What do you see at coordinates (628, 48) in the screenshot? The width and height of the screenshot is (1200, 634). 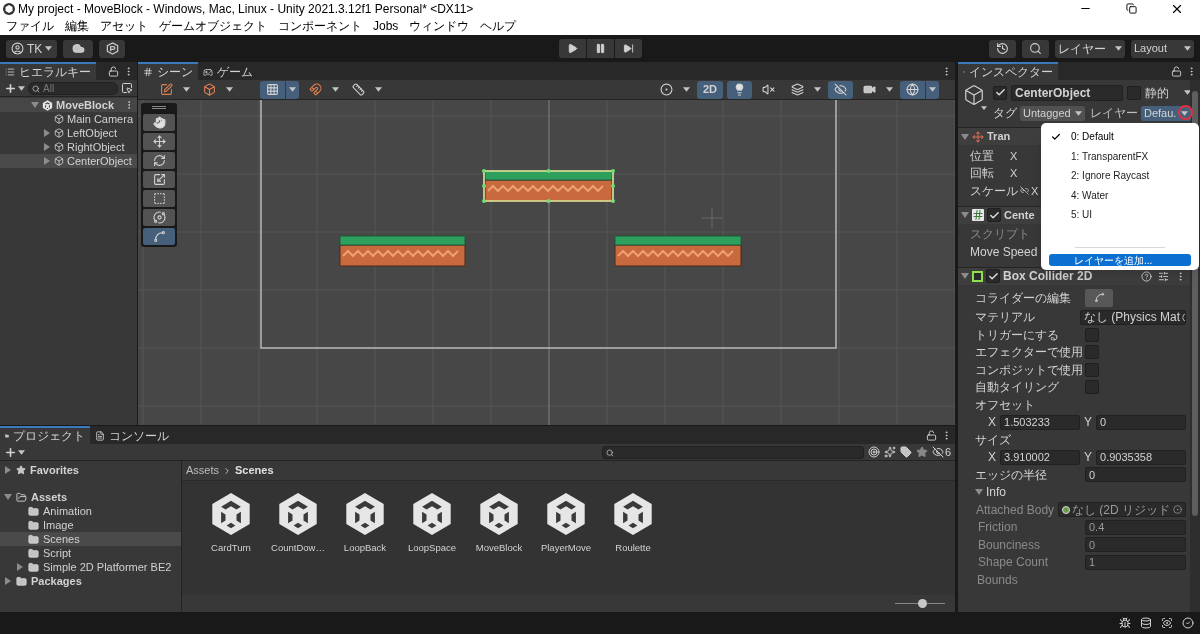 I see `step-button` at bounding box center [628, 48].